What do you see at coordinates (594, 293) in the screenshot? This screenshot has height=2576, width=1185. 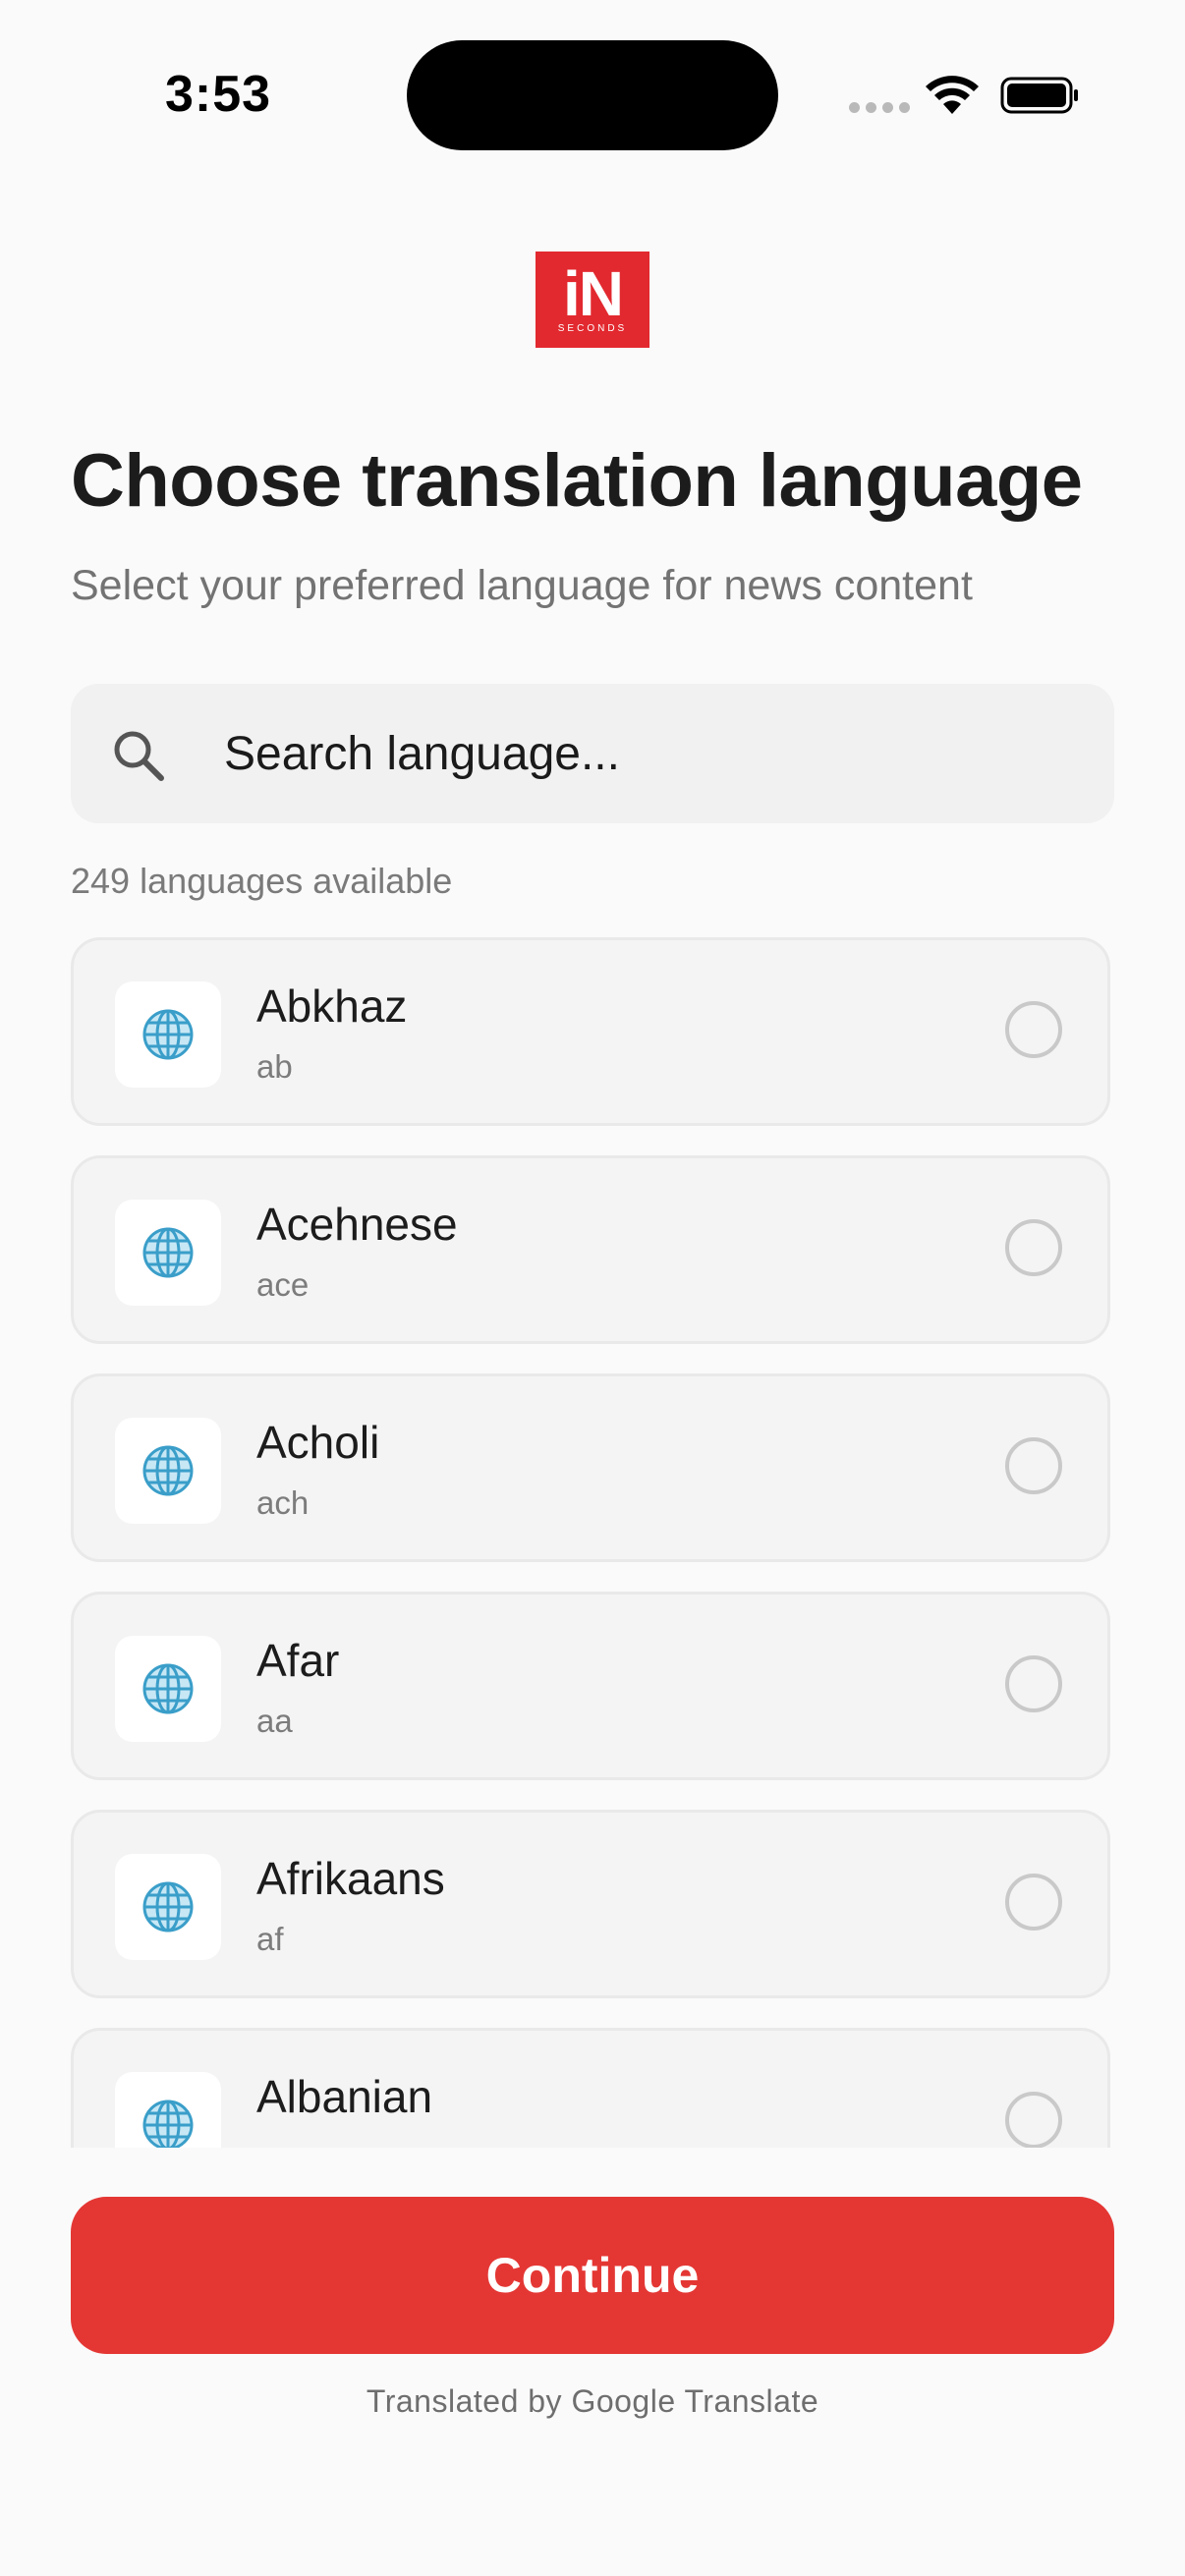 I see `logo-main-text: iN` at bounding box center [594, 293].